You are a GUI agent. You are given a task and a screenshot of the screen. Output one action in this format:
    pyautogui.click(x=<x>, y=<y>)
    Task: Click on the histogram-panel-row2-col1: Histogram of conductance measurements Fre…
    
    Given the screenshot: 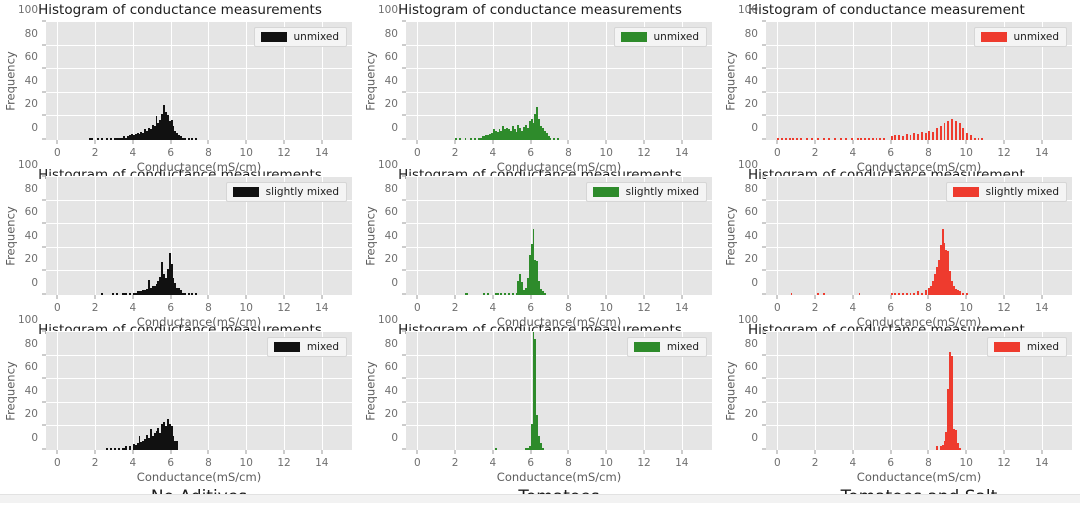 What is the action you would take?
    pyautogui.click(x=180, y=244)
    